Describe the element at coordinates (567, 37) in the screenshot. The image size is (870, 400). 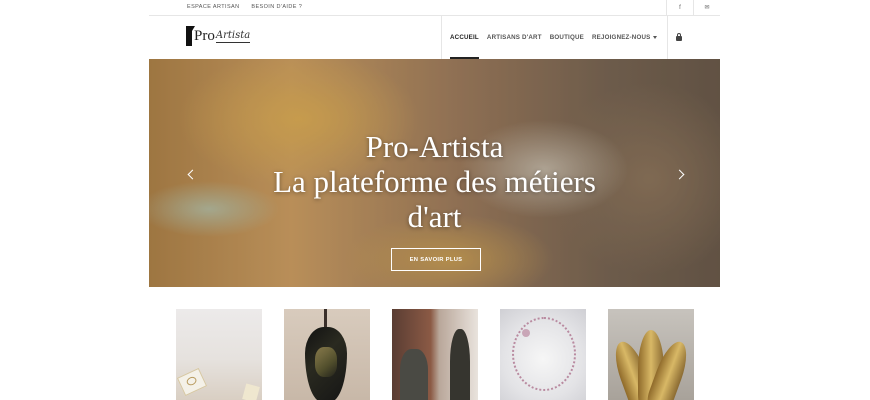
I see `nav-item-boutique: BOUTIQUE` at that location.